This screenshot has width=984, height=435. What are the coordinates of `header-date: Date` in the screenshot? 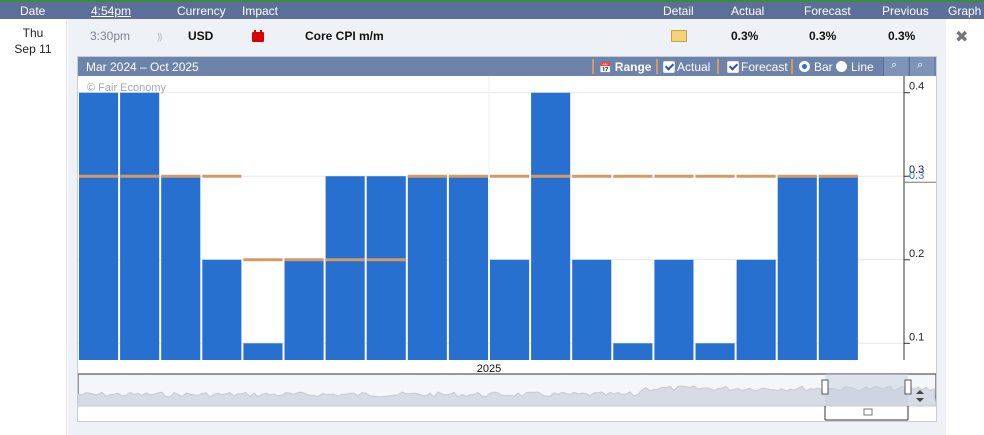 It's located at (33, 11).